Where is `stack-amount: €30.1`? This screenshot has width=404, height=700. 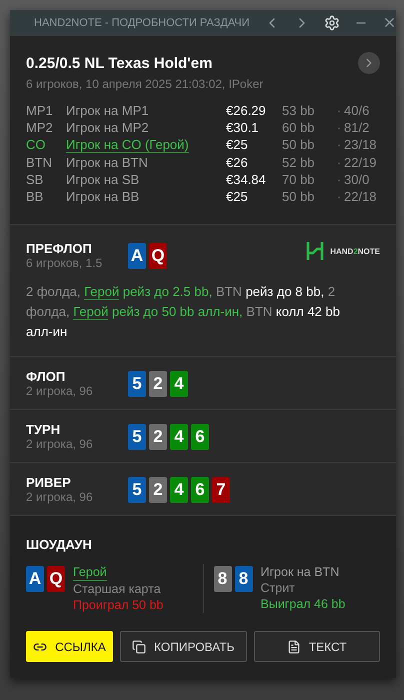 stack-amount: €30.1 is located at coordinates (243, 127).